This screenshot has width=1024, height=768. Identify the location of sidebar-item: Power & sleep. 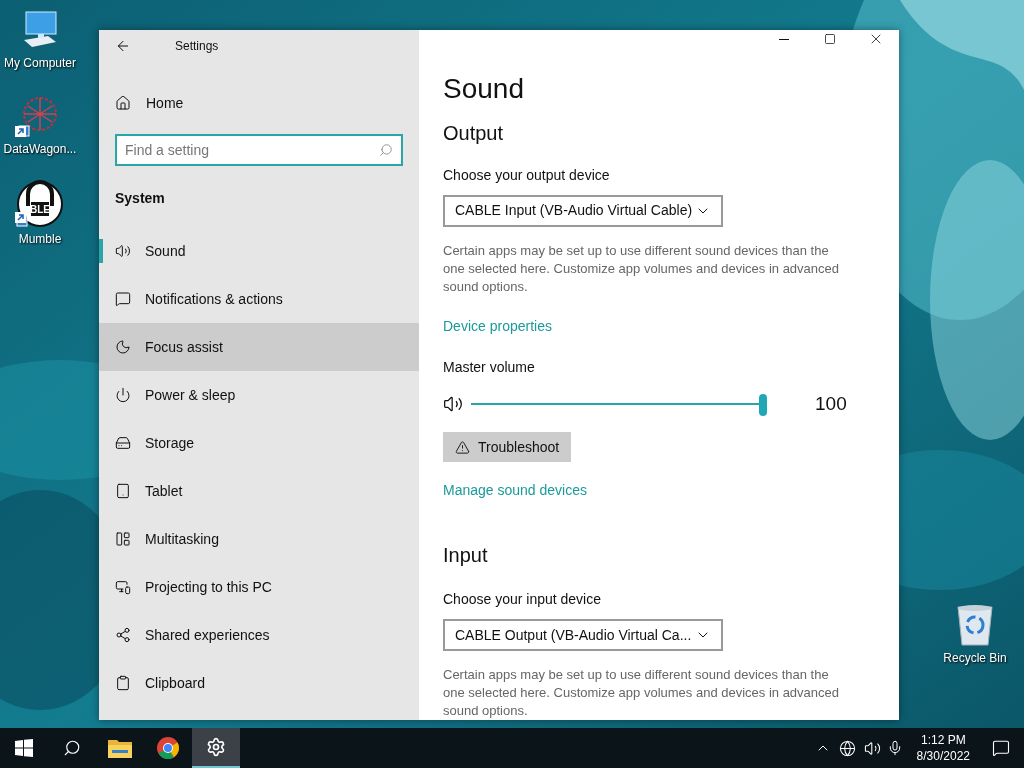
(259, 395).